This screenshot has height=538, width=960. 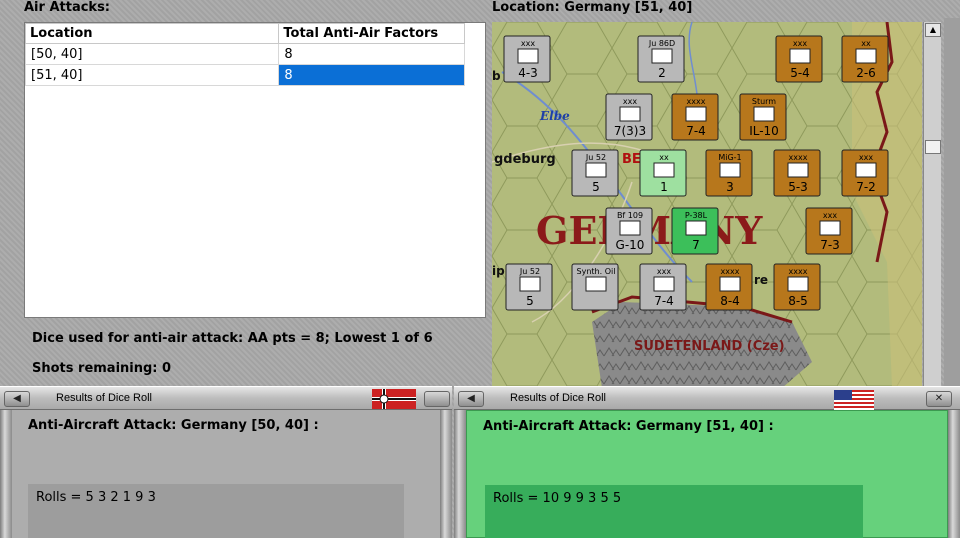 What do you see at coordinates (865, 59) in the screenshot?
I see `unit-counter: xx 2-6` at bounding box center [865, 59].